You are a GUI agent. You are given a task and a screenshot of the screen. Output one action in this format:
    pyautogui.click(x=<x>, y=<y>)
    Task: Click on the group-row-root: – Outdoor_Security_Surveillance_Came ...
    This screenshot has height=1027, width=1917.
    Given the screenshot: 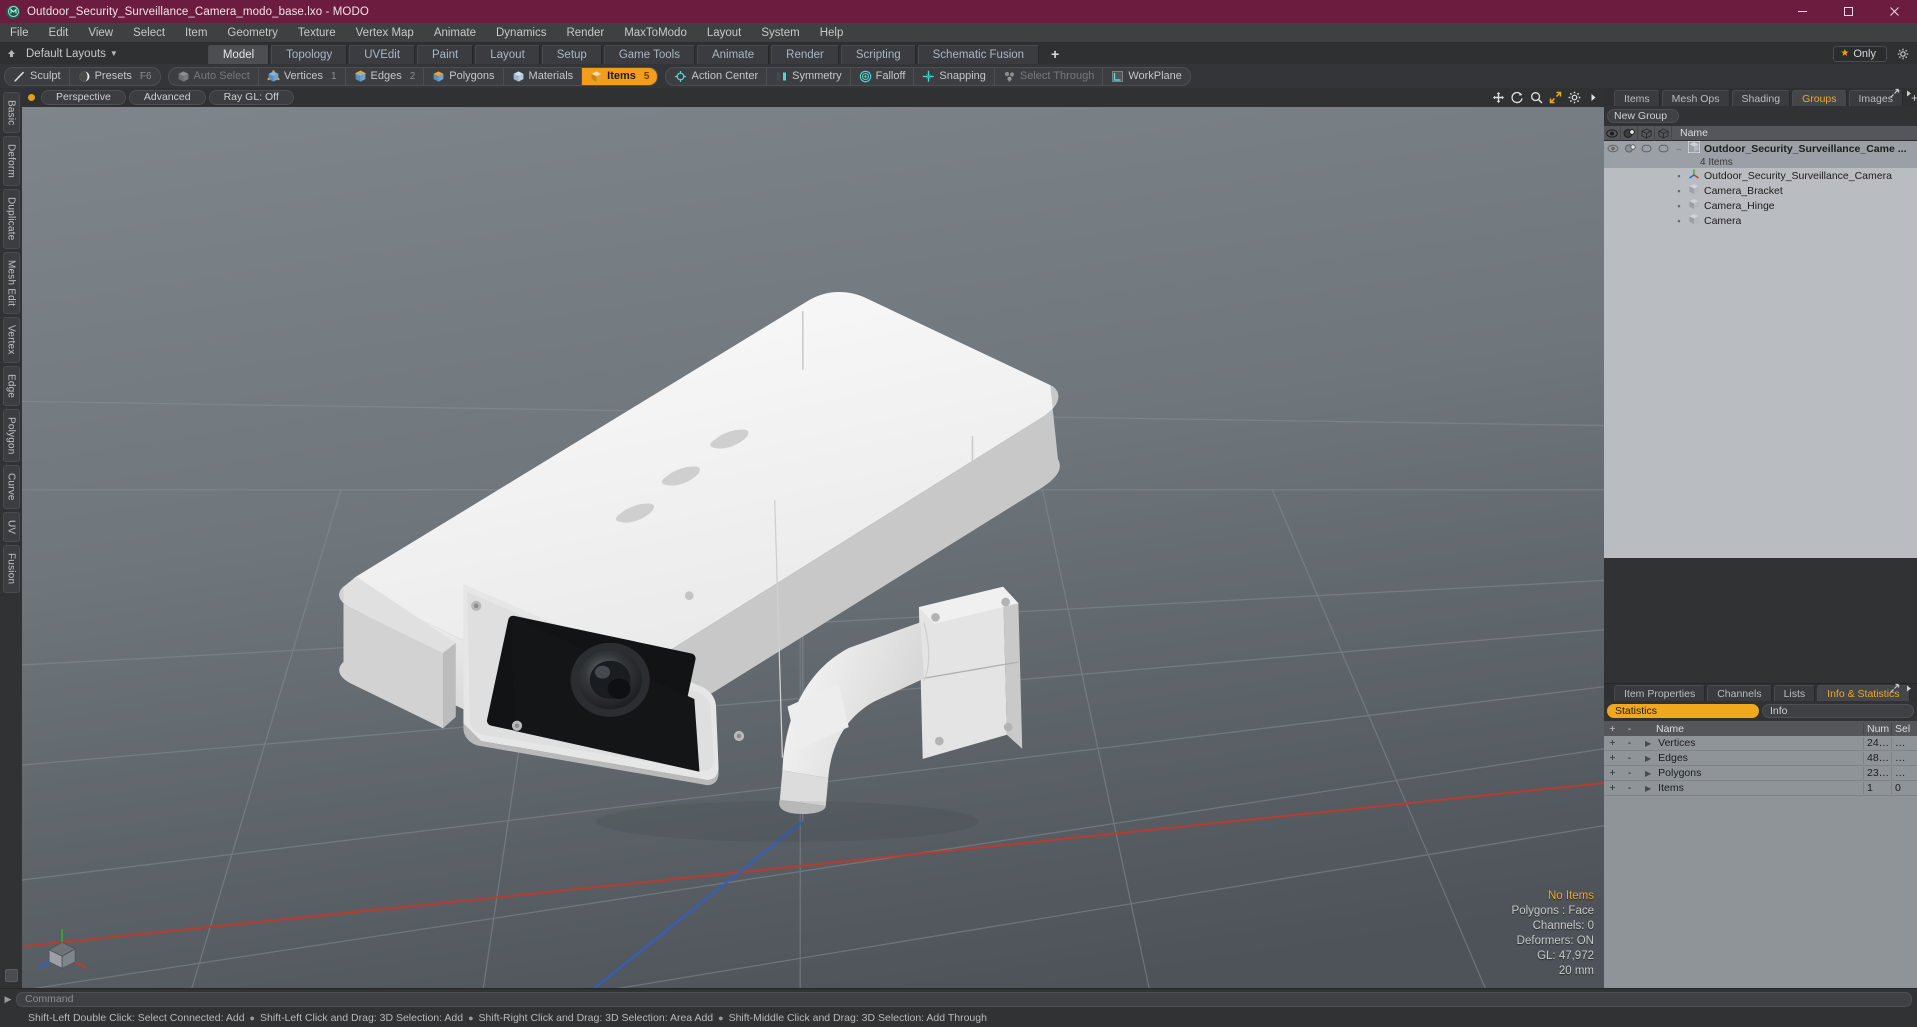 What is the action you would take?
    pyautogui.click(x=1760, y=148)
    